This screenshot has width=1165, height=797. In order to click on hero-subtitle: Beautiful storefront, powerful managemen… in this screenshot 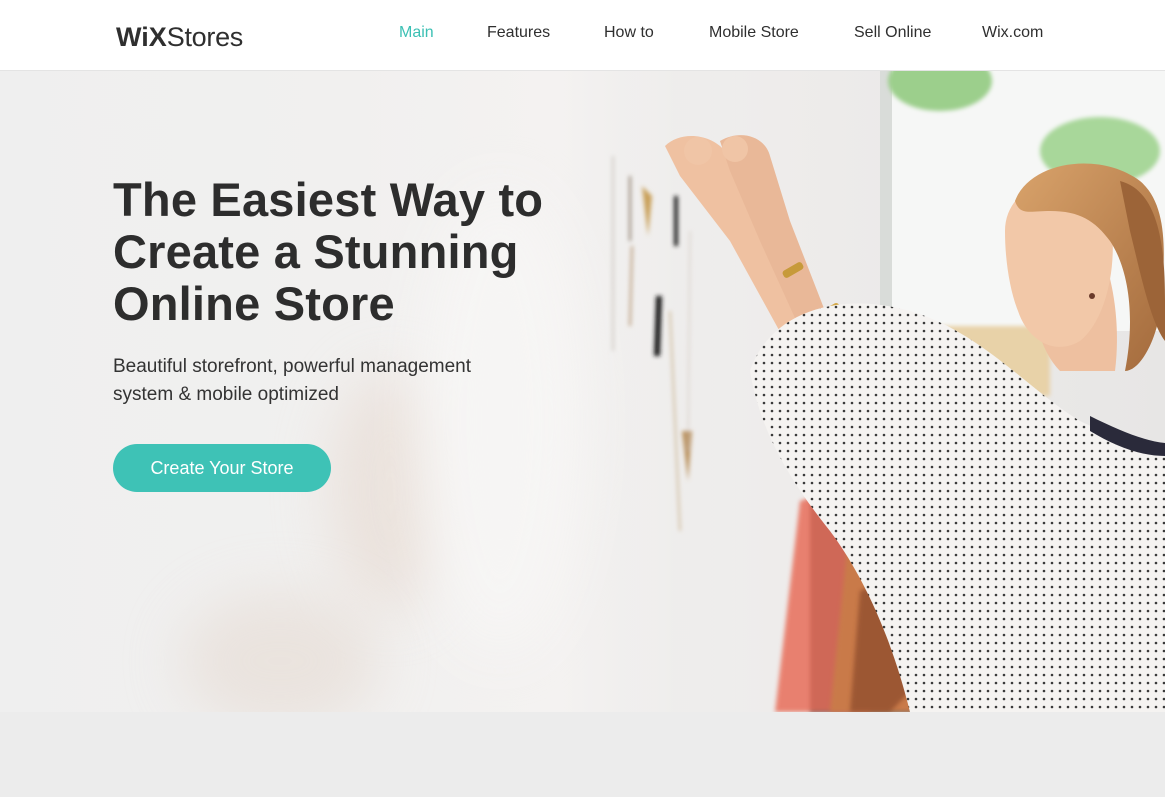, I will do `click(323, 381)`.